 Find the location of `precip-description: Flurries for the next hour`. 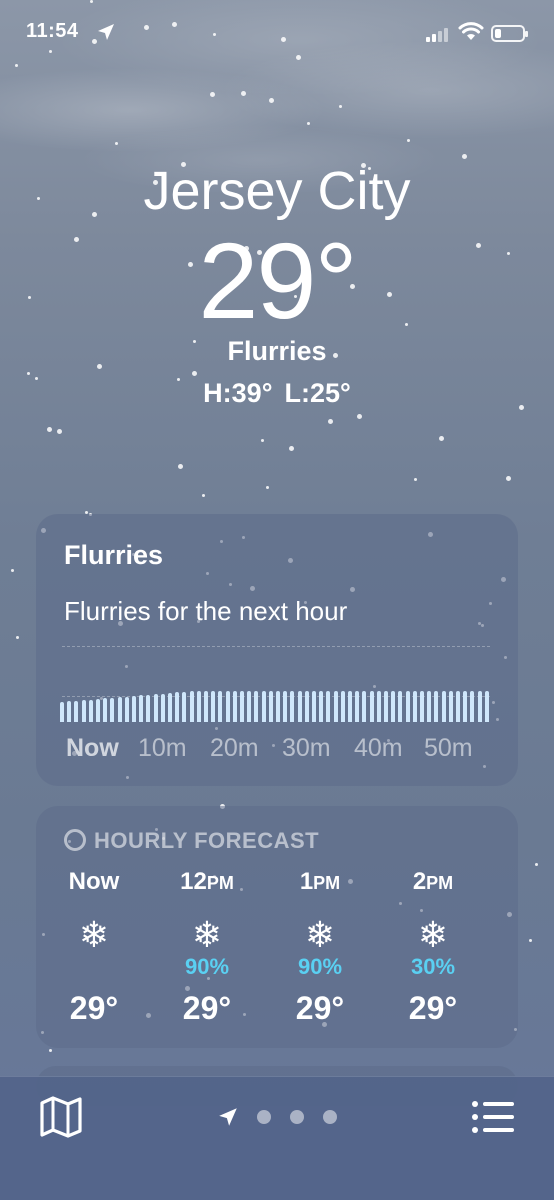

precip-description: Flurries for the next hour is located at coordinates (206, 611).